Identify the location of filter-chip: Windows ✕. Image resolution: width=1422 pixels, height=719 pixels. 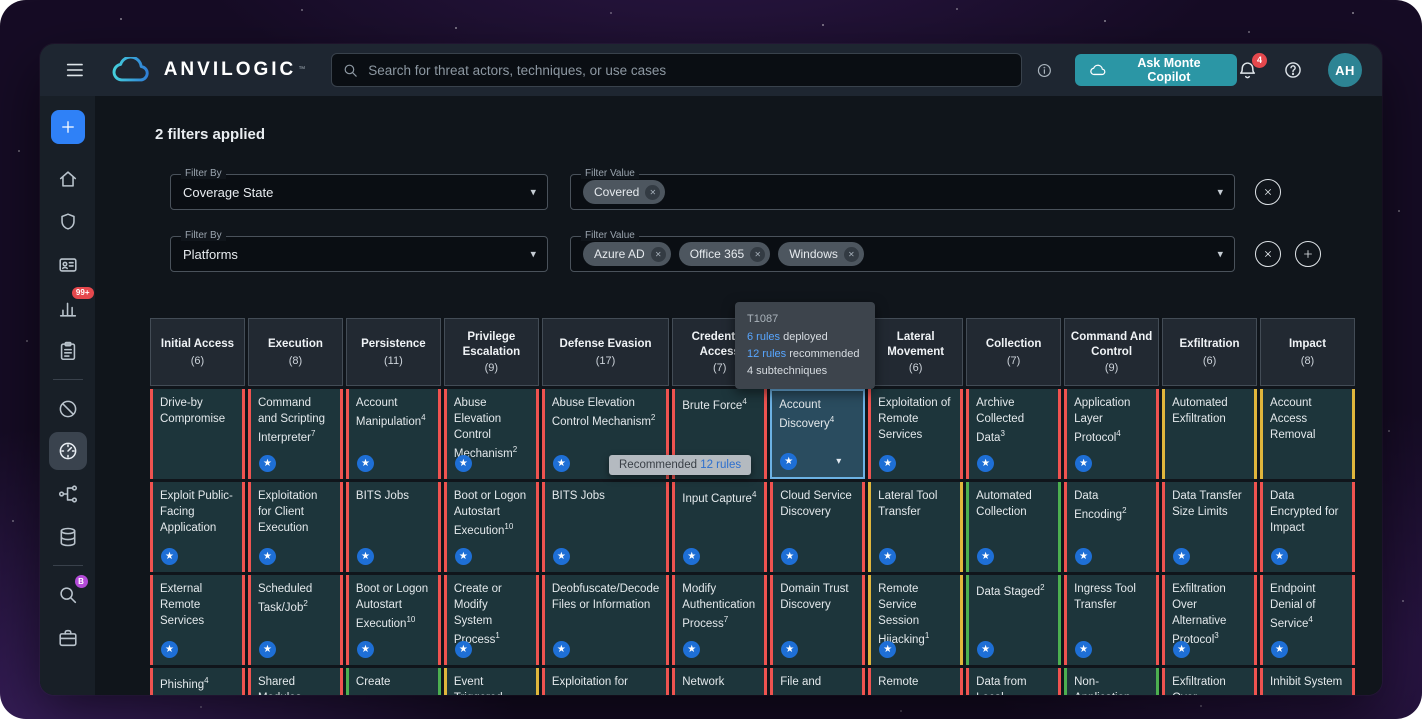
(821, 254).